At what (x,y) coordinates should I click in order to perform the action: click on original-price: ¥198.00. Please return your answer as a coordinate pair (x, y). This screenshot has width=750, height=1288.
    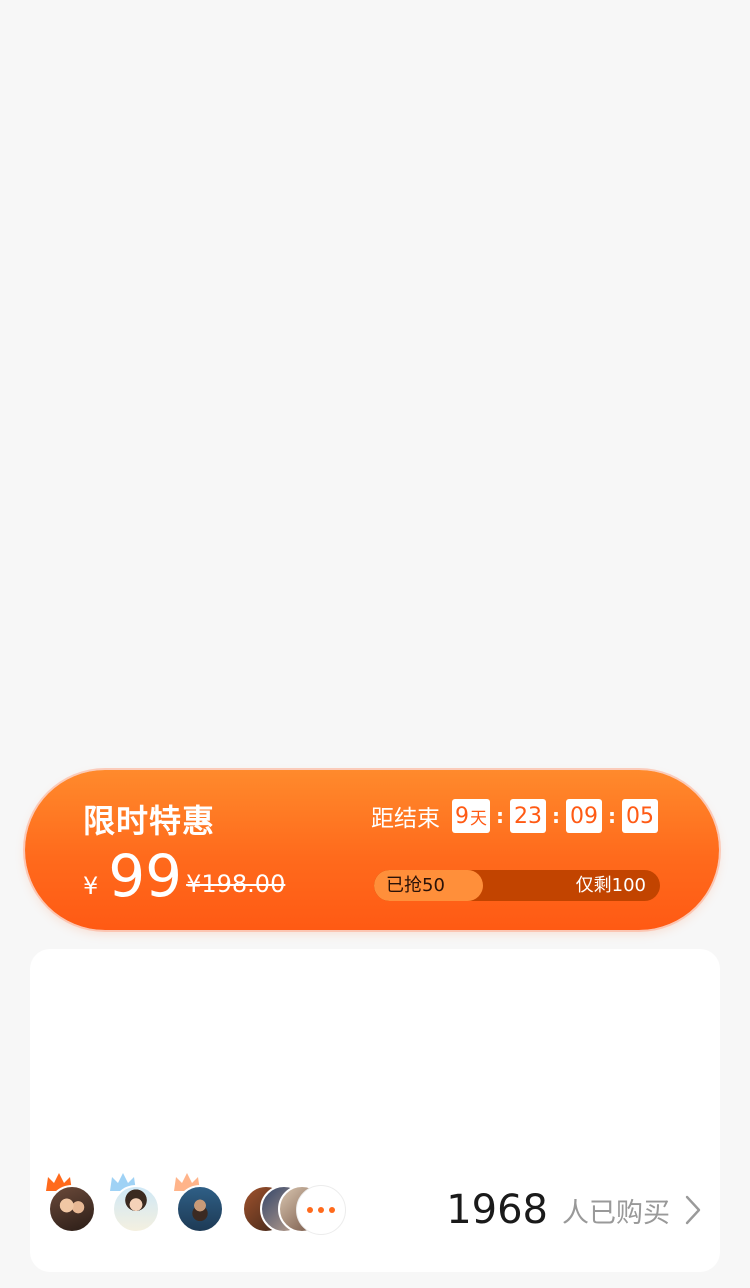
    Looking at the image, I should click on (236, 884).